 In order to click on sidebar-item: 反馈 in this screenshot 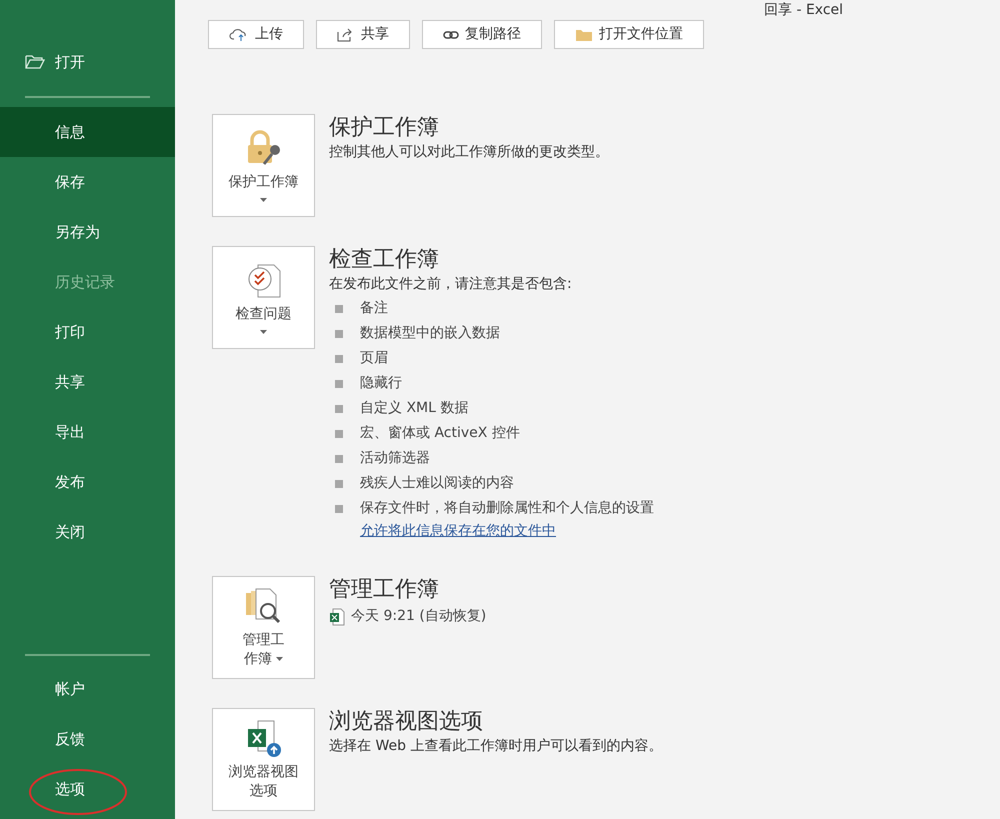, I will do `click(87, 739)`.